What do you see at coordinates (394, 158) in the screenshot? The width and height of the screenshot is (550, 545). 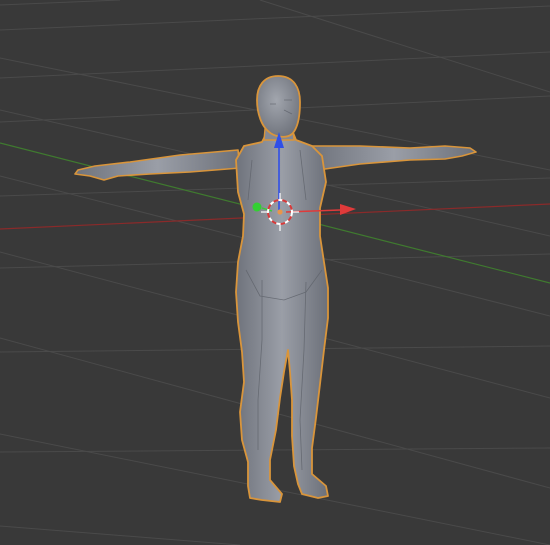 I see `right-arm` at bounding box center [394, 158].